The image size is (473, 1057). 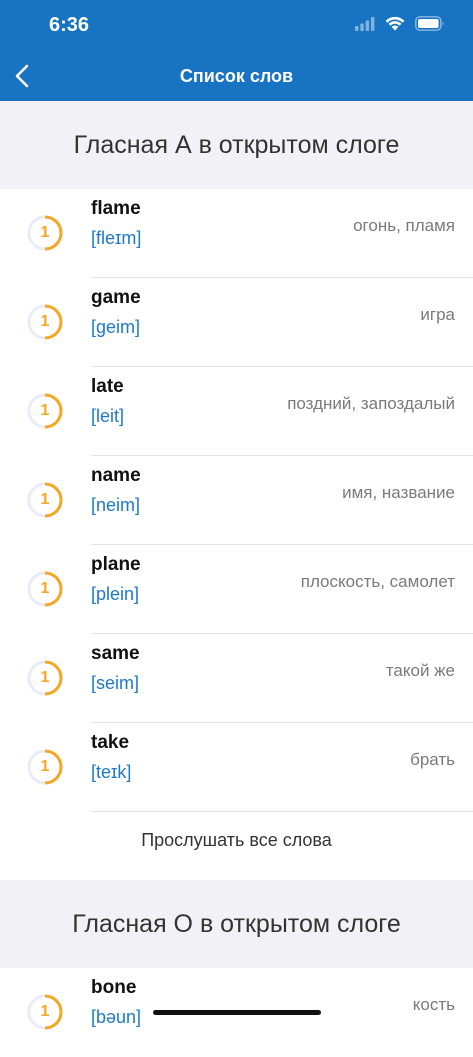 What do you see at coordinates (236, 924) in the screenshot?
I see `section-header-o: Гласная О в открытом слоге` at bounding box center [236, 924].